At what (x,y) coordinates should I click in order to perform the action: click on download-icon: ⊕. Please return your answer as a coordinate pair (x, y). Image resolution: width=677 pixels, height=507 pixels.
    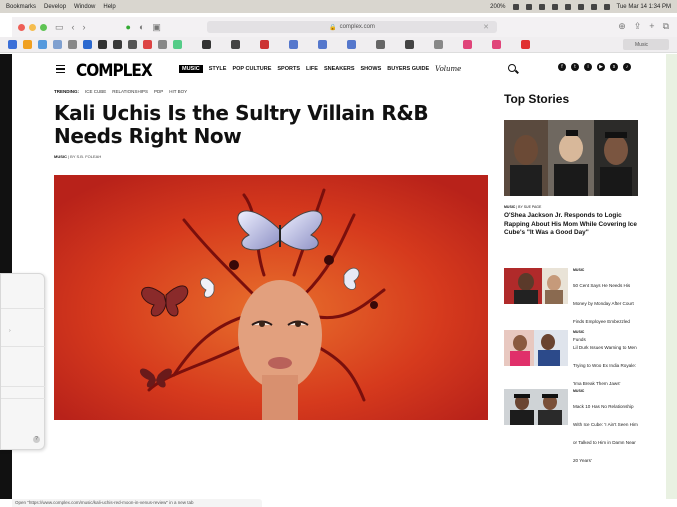
    Looking at the image, I should click on (622, 26).